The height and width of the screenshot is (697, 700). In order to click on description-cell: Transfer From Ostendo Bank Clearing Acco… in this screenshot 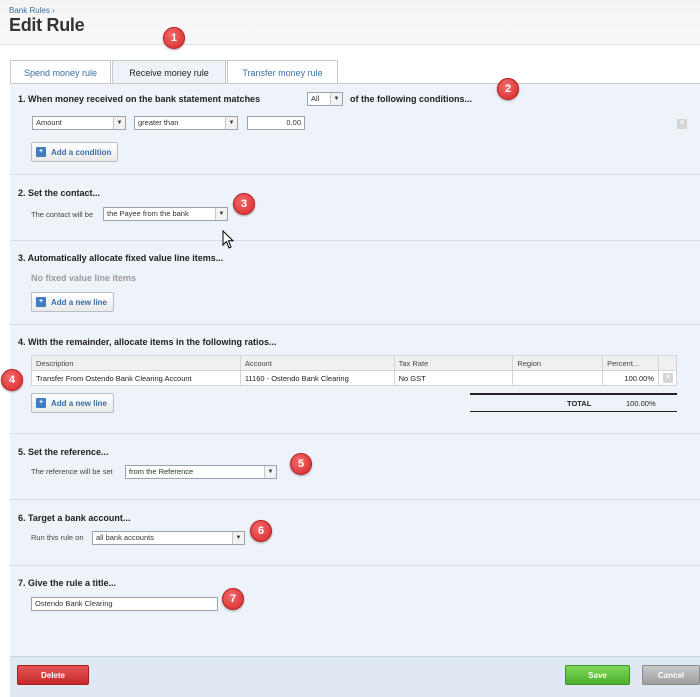, I will do `click(136, 378)`.